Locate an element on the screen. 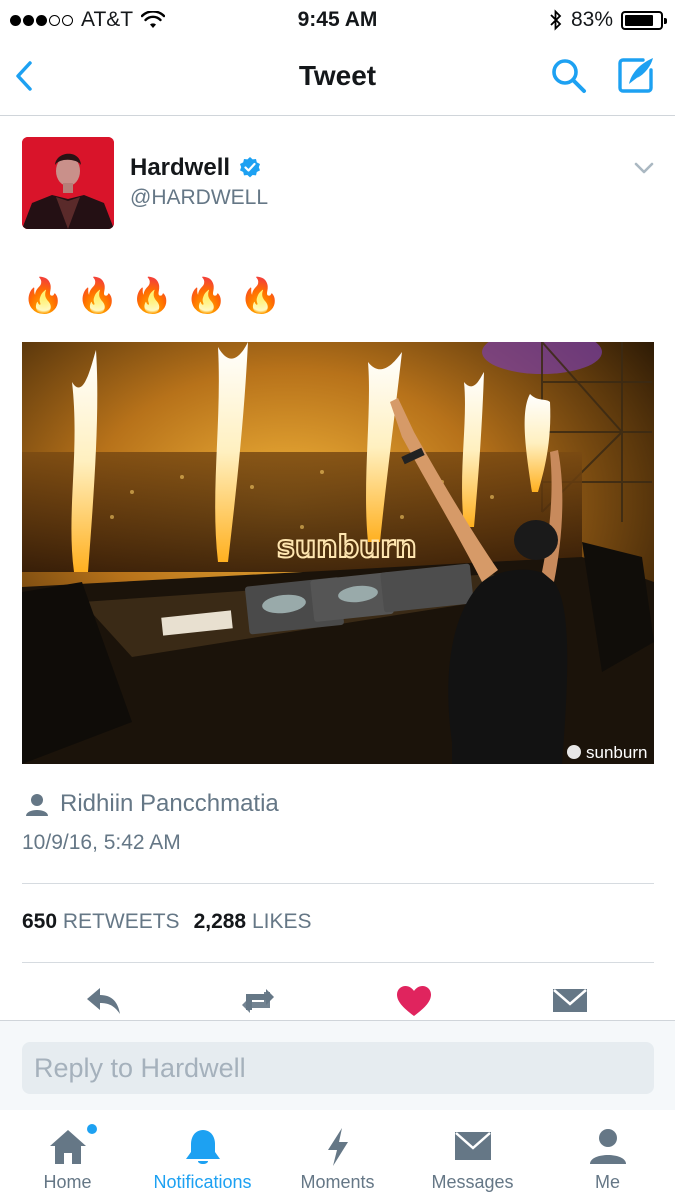 This screenshot has width=675, height=1200. tab-notifications: Notifications is located at coordinates (202, 1155).